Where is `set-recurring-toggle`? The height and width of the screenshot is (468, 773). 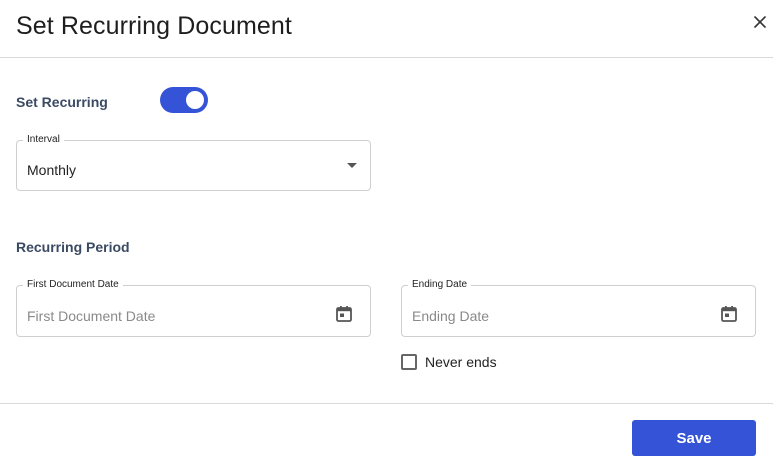 set-recurring-toggle is located at coordinates (184, 100).